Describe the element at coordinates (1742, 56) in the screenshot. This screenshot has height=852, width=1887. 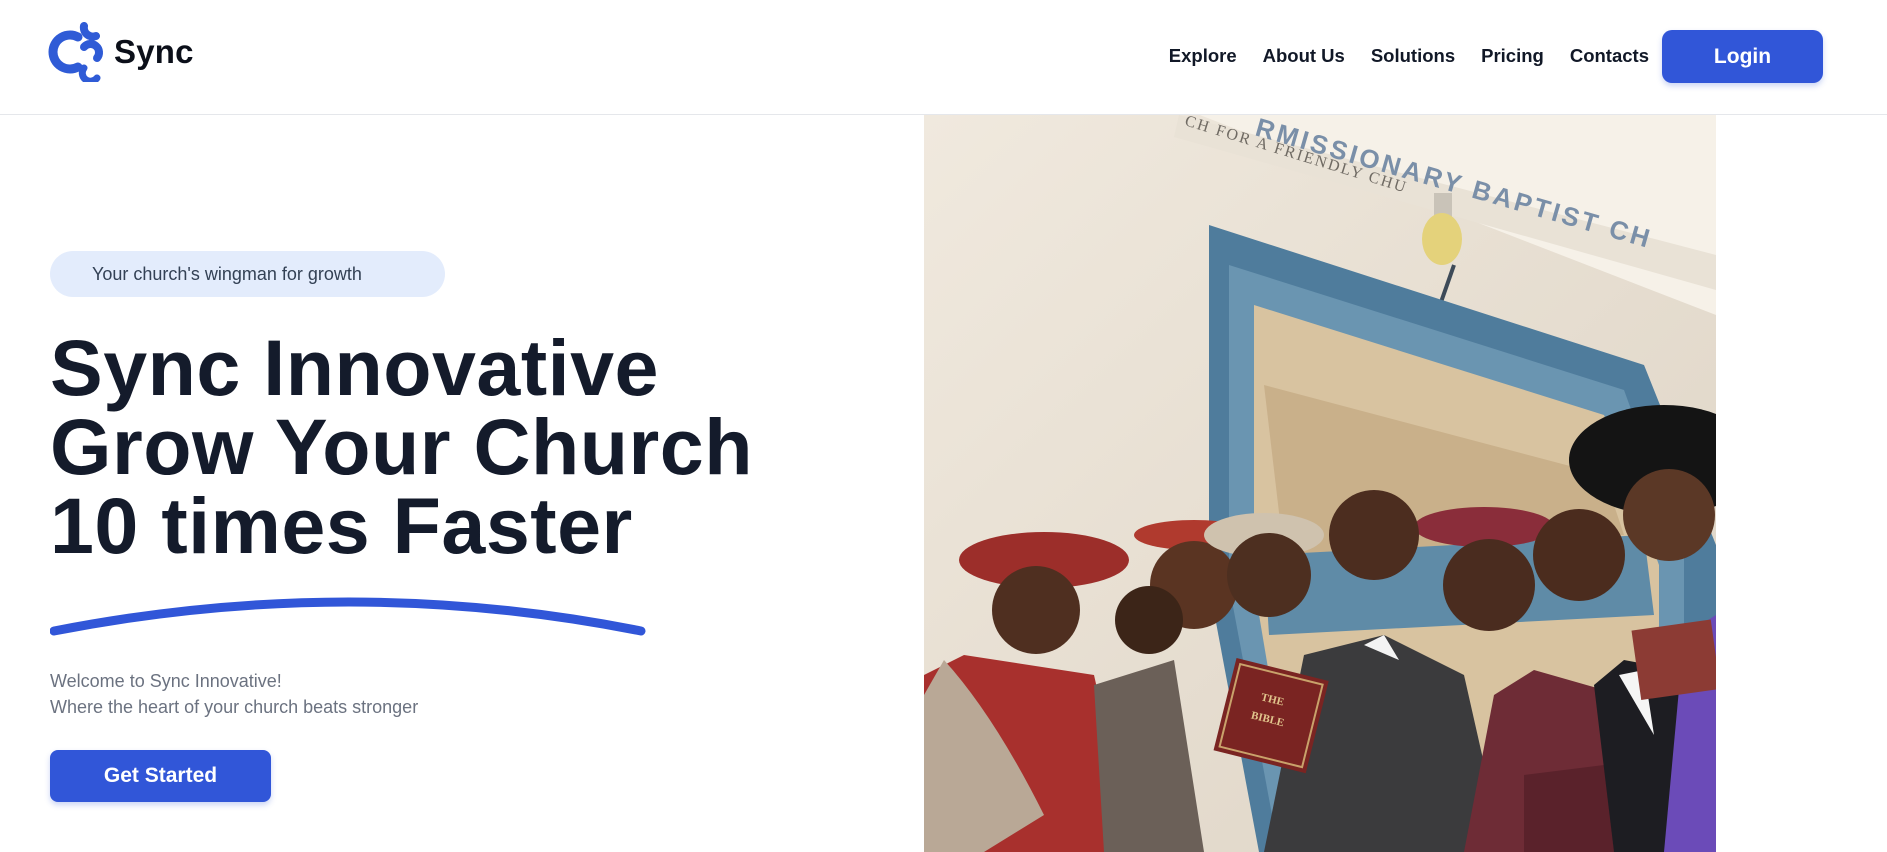
I see `login-button: Login` at that location.